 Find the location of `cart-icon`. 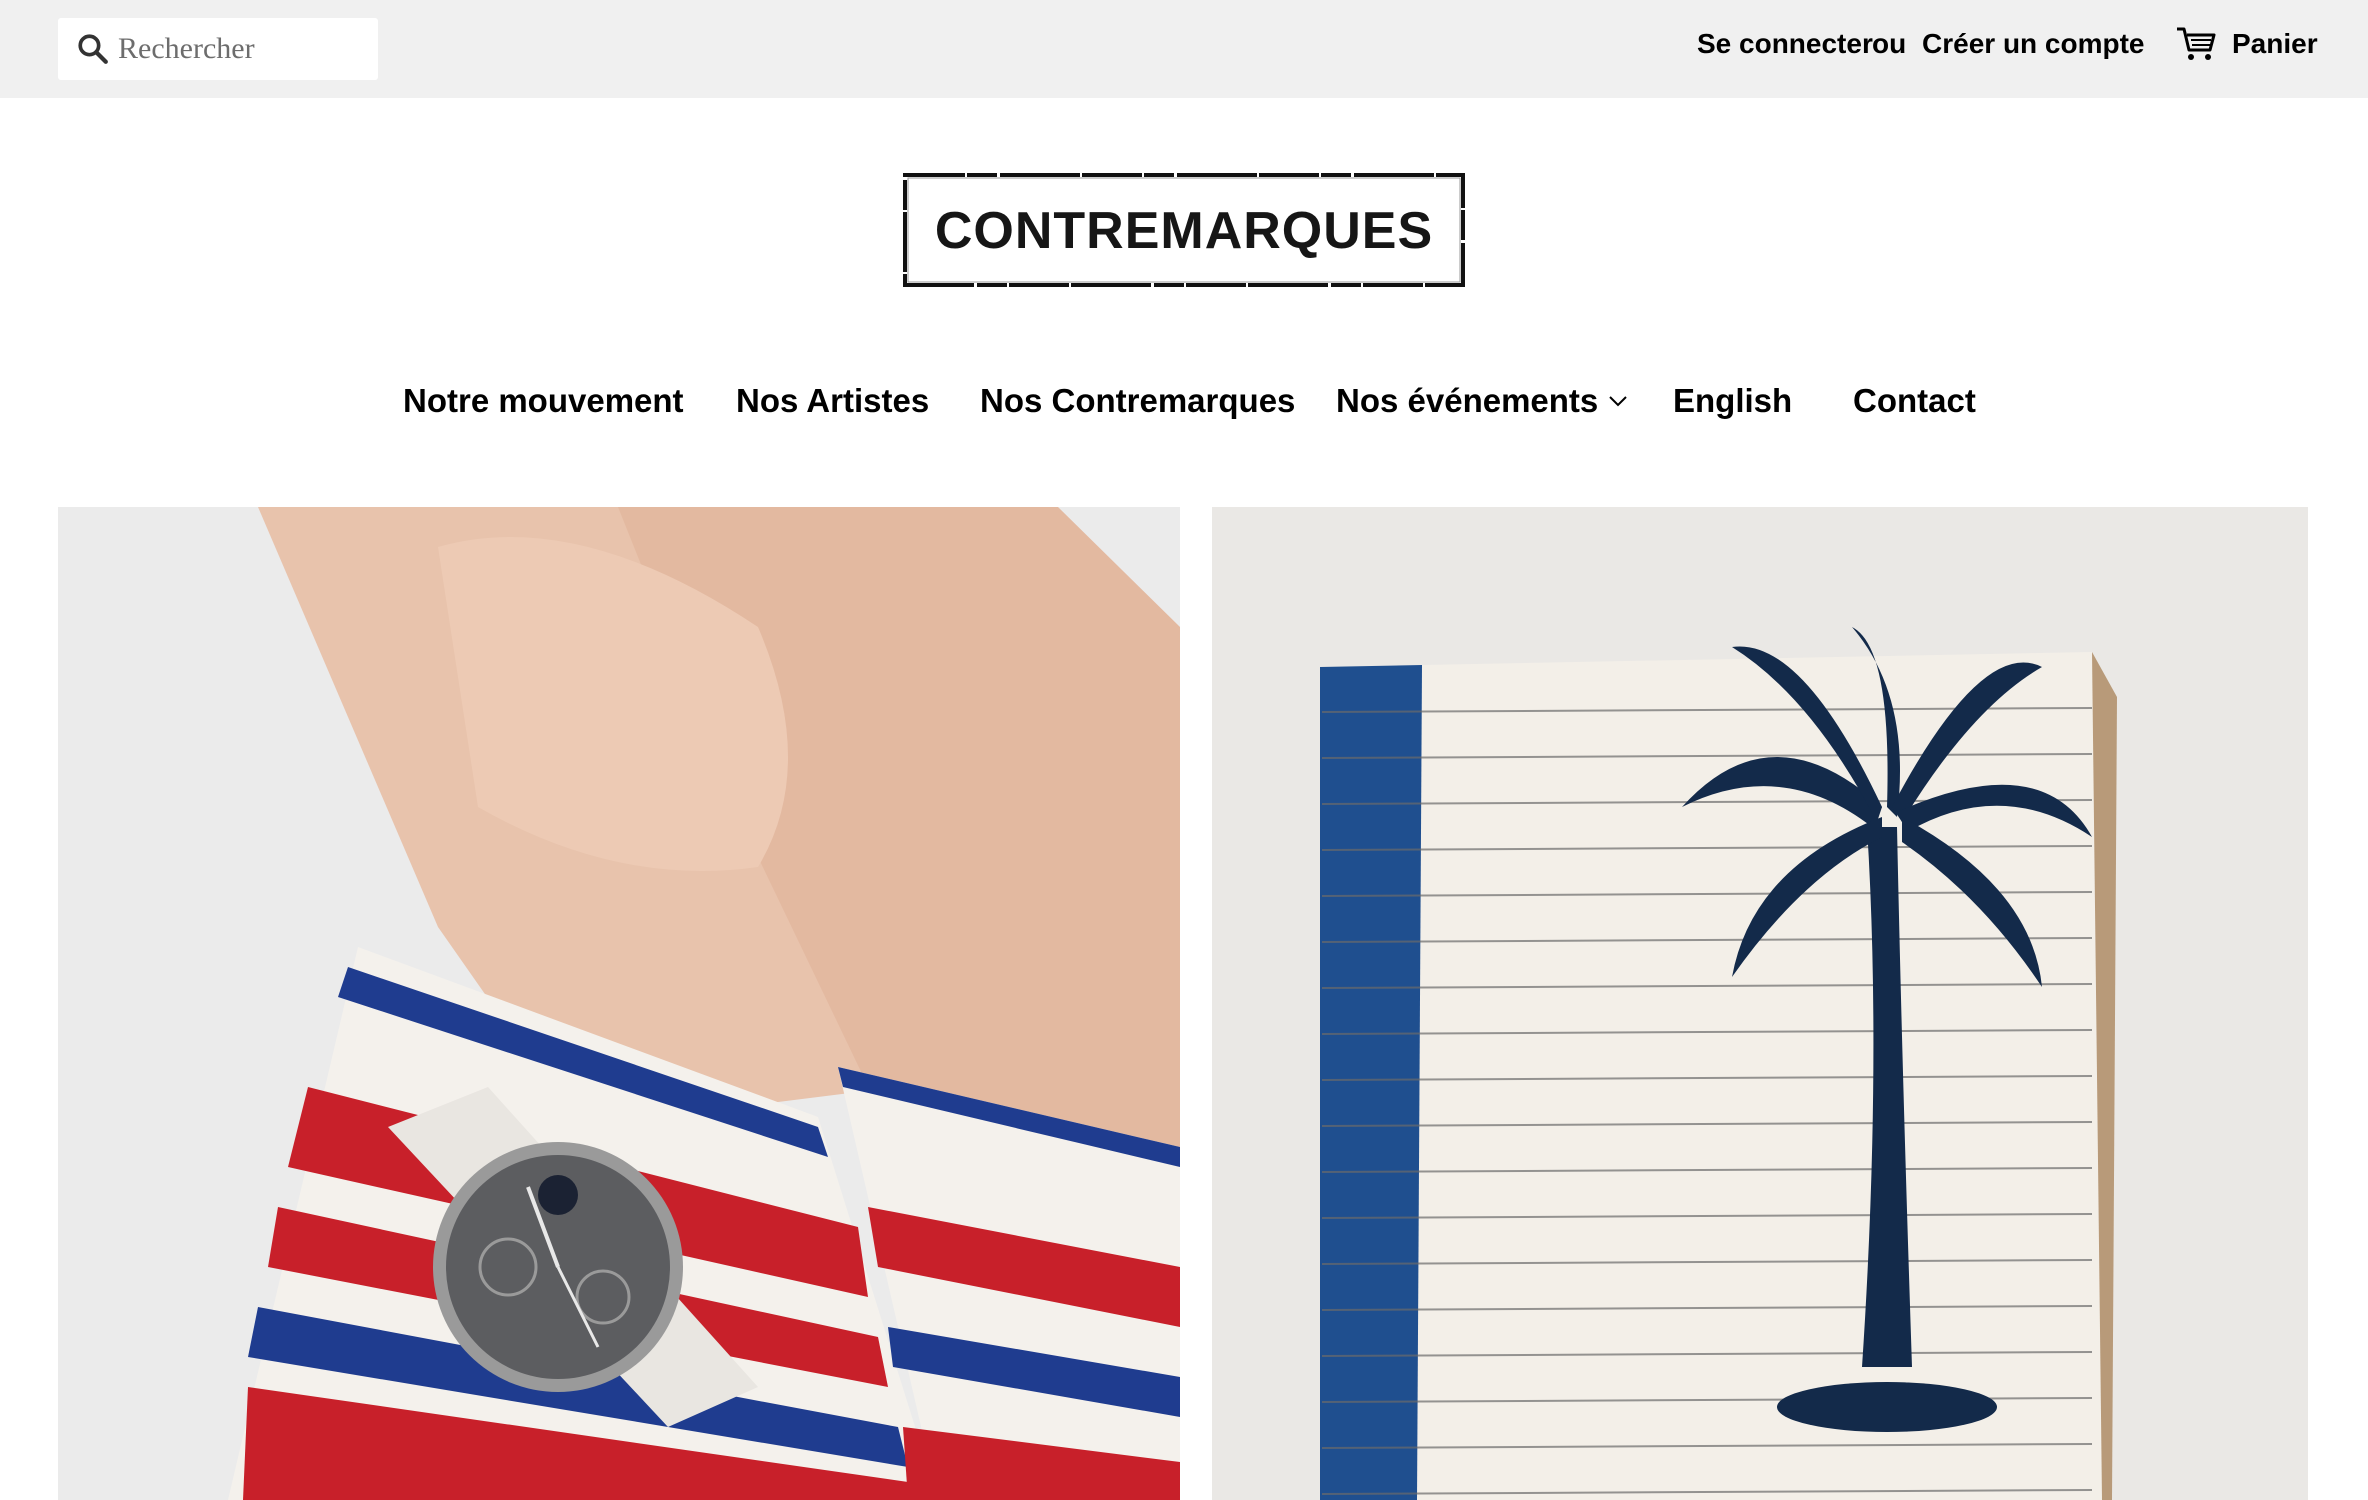

cart-icon is located at coordinates (2196, 43).